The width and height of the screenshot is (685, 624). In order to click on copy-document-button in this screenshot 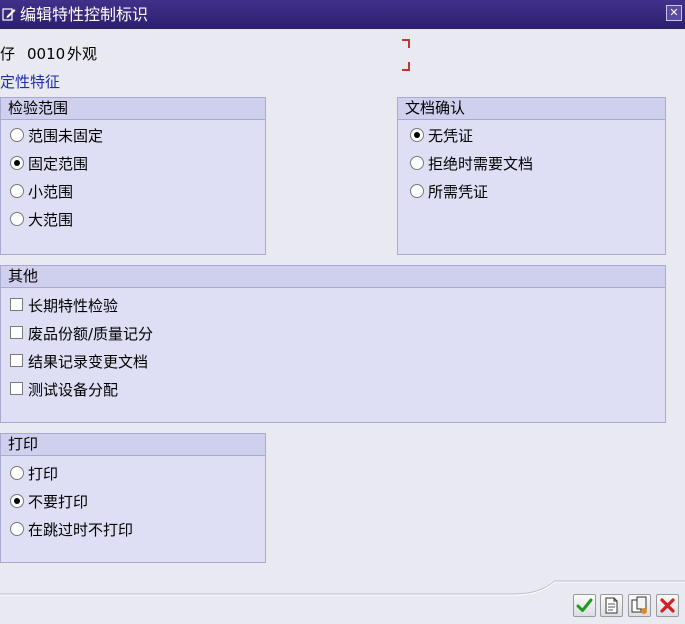, I will do `click(639, 605)`.